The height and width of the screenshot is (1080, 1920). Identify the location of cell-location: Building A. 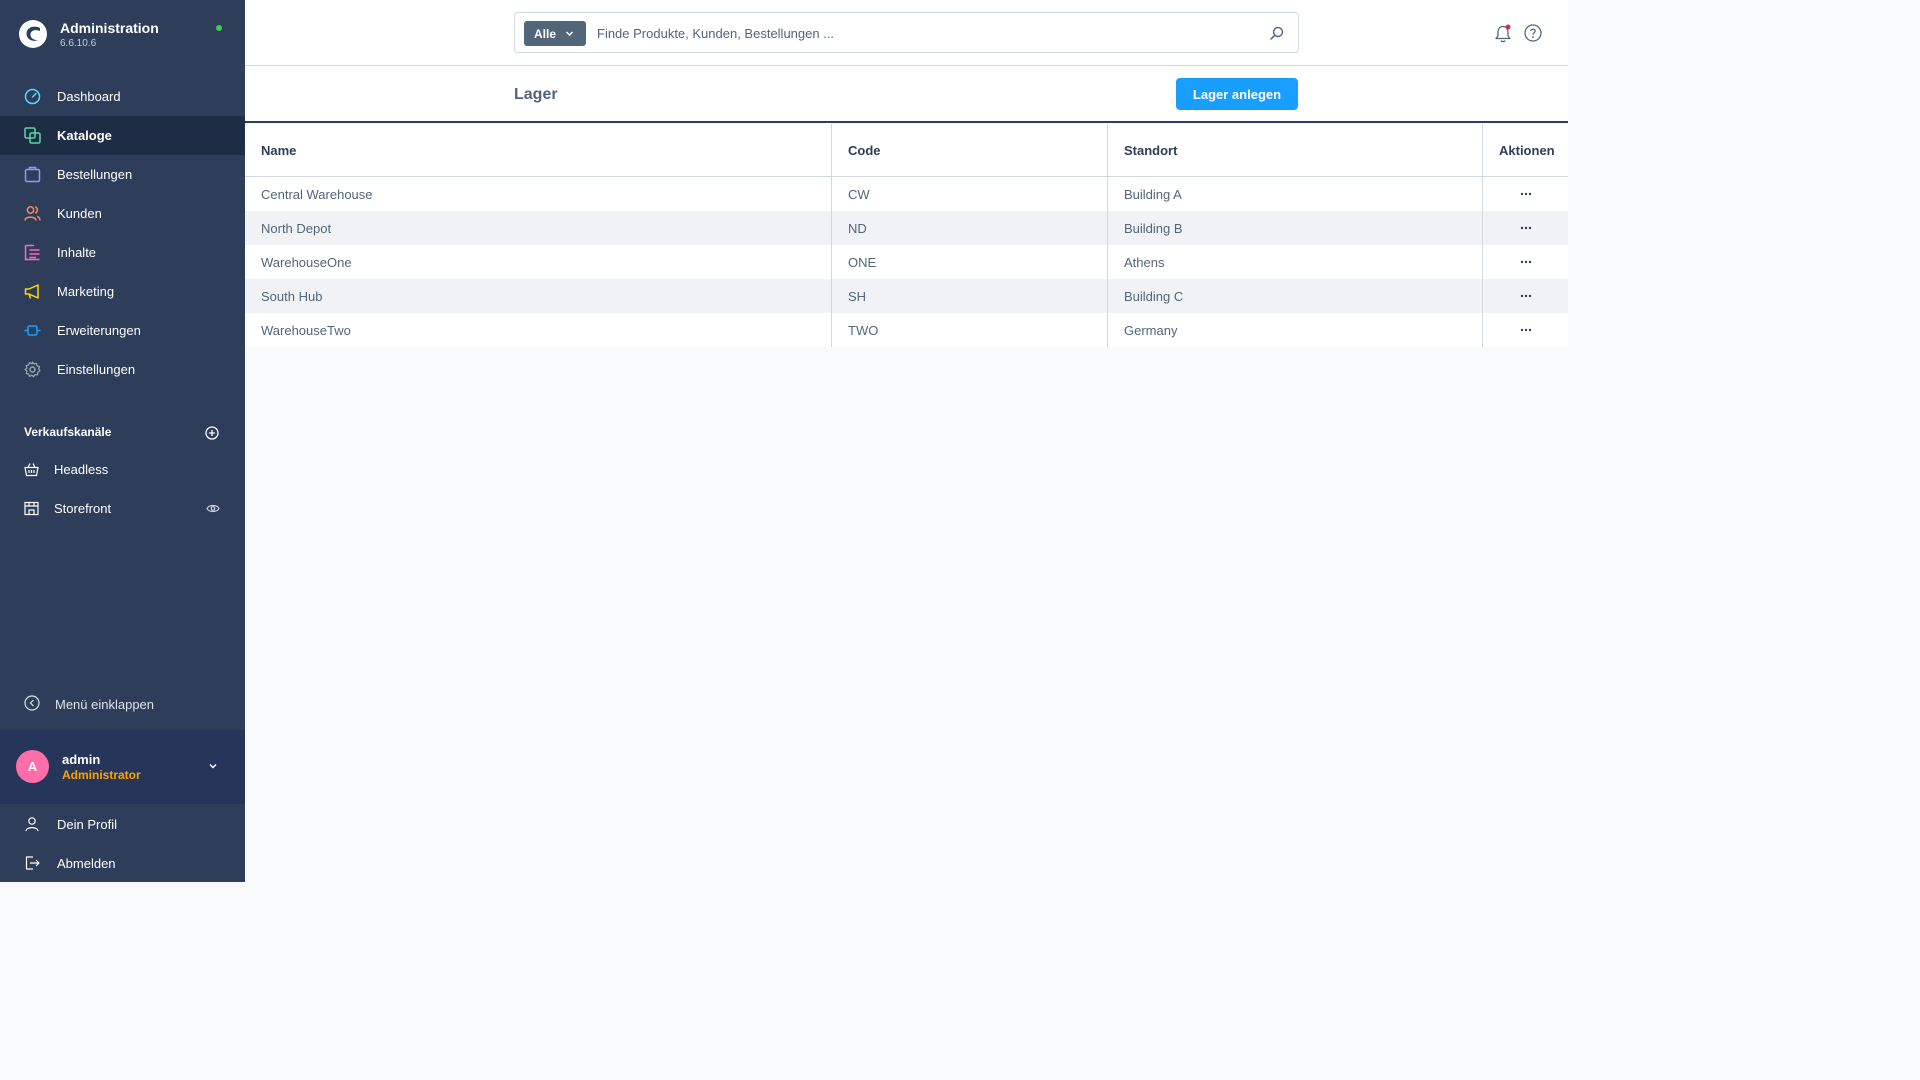
(1295, 194).